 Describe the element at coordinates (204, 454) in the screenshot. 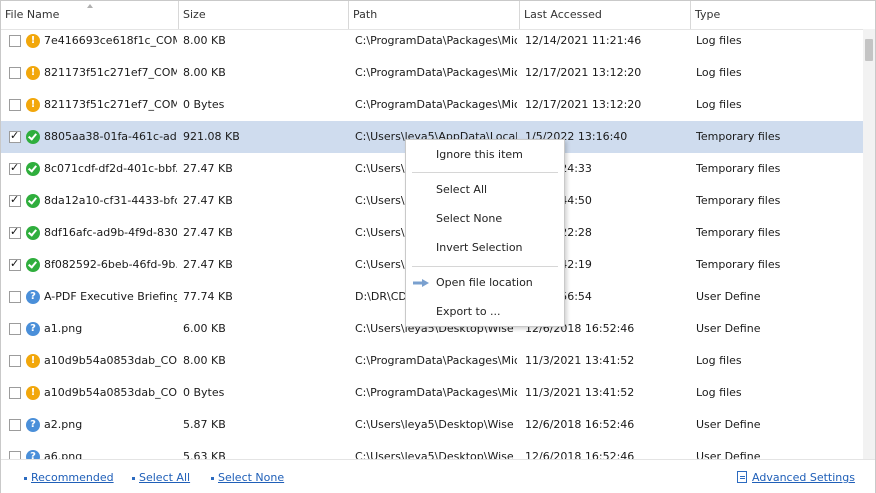

I see `size-cell: 5.63 KB` at that location.